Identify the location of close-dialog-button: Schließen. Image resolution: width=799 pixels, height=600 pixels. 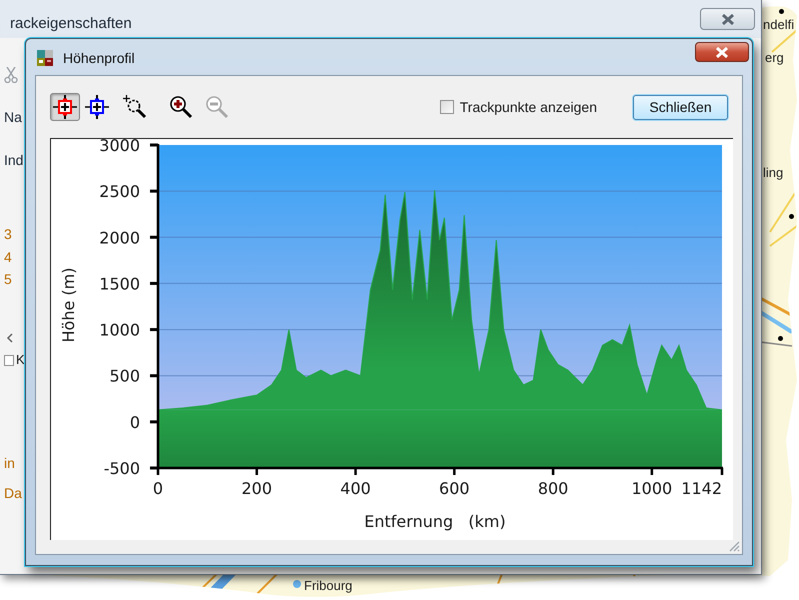
(680, 107).